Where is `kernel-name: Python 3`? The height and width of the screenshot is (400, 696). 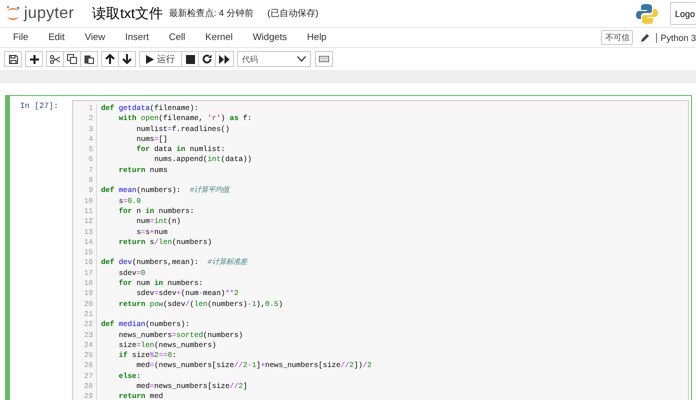 kernel-name: Python 3 is located at coordinates (676, 37).